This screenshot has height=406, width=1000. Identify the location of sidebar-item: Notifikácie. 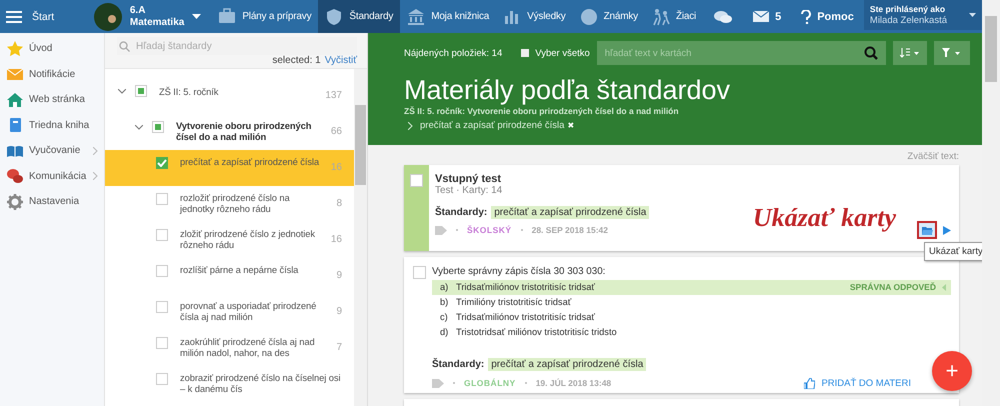
(52, 74).